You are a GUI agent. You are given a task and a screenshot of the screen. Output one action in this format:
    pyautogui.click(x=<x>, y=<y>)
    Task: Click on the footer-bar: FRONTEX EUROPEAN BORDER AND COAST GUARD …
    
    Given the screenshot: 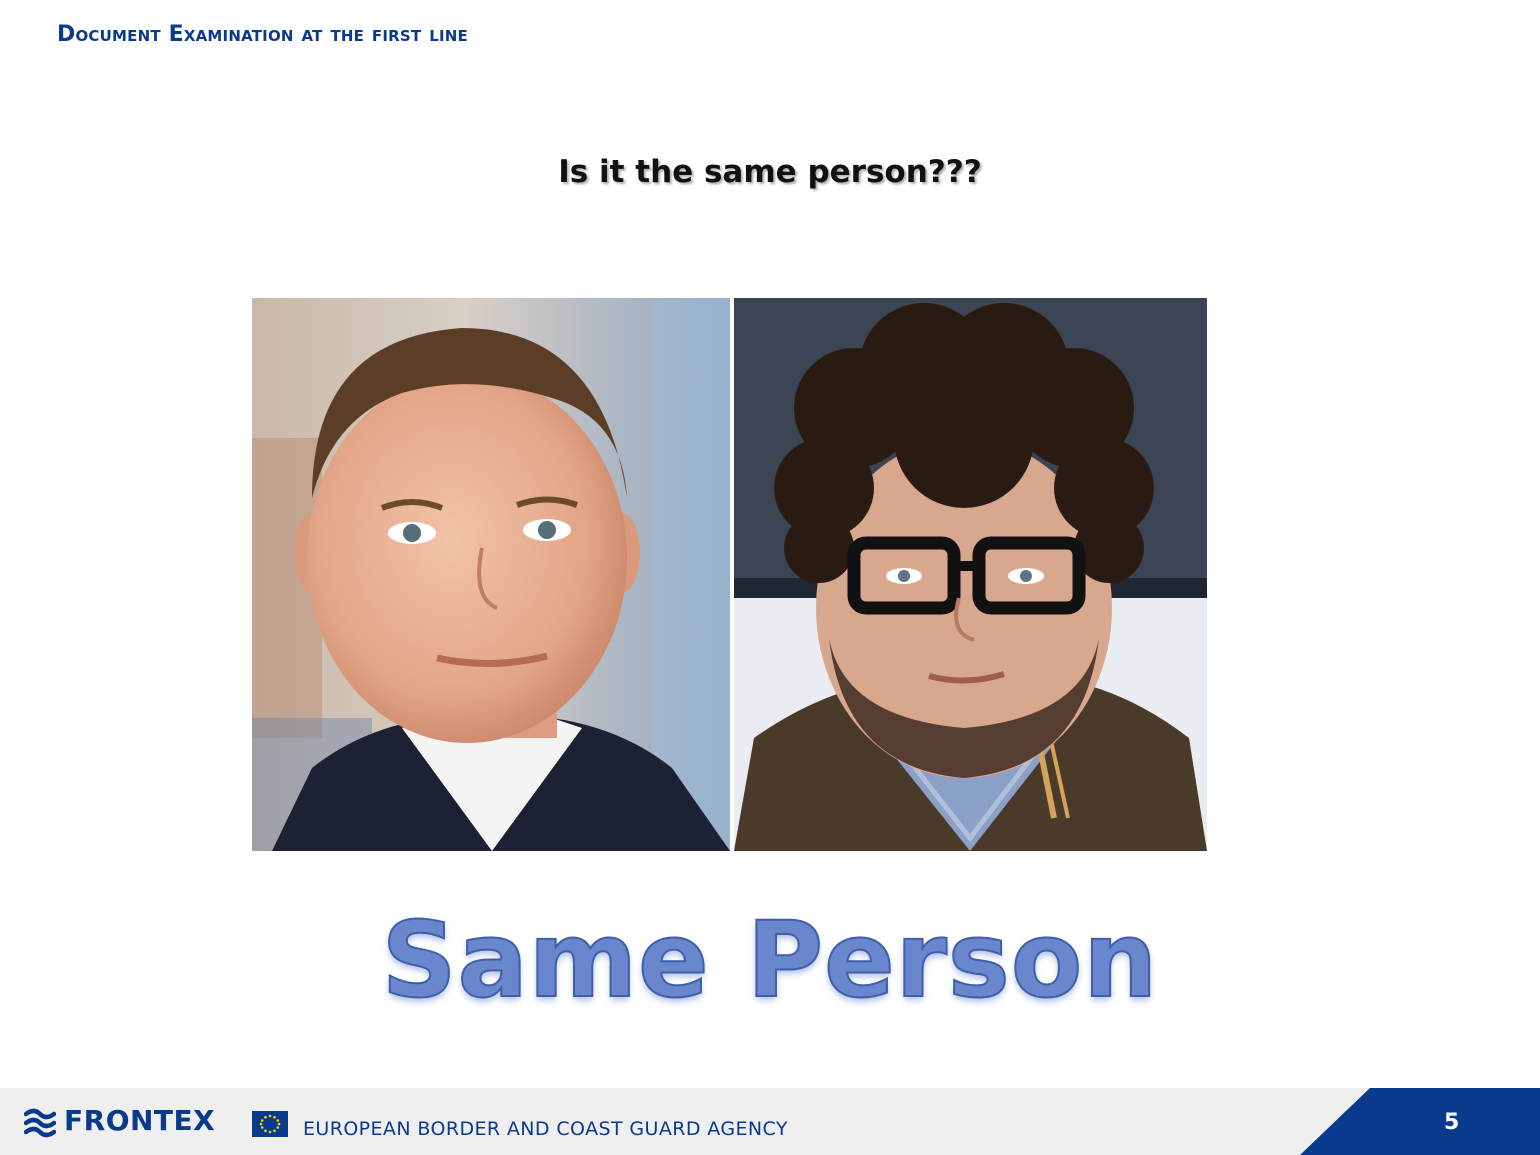 What is the action you would take?
    pyautogui.click(x=770, y=1121)
    